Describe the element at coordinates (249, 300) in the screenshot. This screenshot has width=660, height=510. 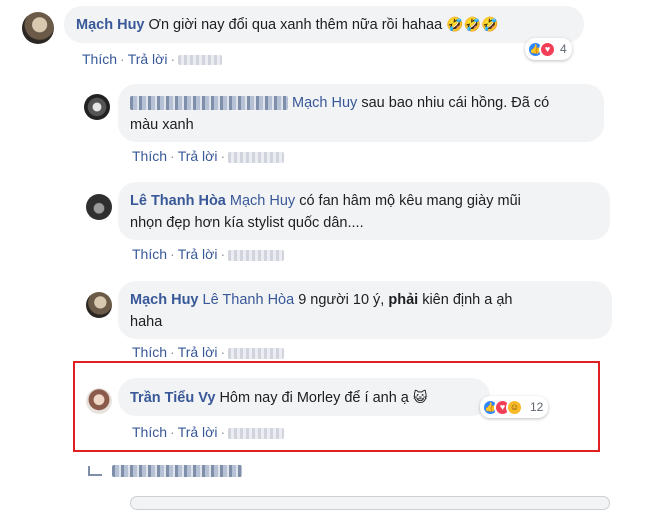
I see `mention-tag: Lê Thanh Hòa` at that location.